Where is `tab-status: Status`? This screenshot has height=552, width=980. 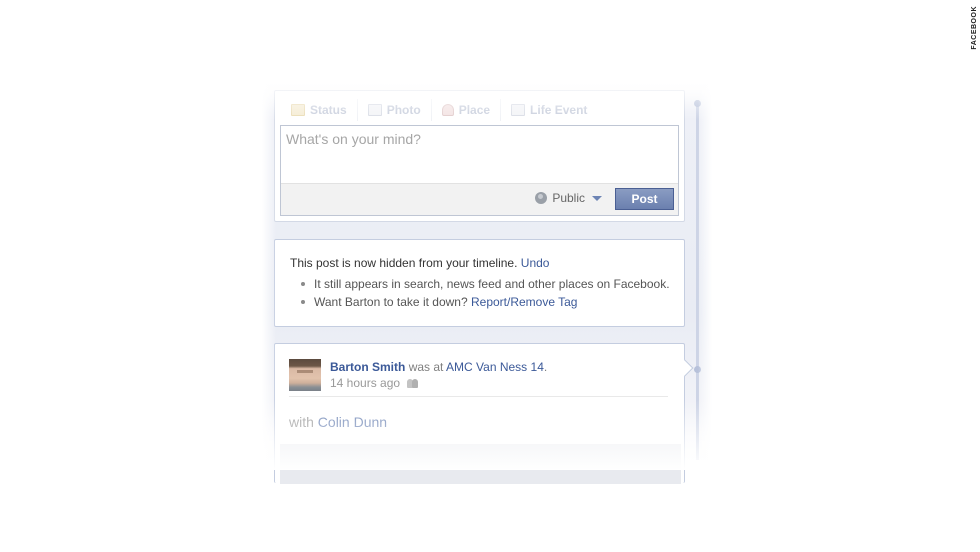
tab-status: Status is located at coordinates (323, 110).